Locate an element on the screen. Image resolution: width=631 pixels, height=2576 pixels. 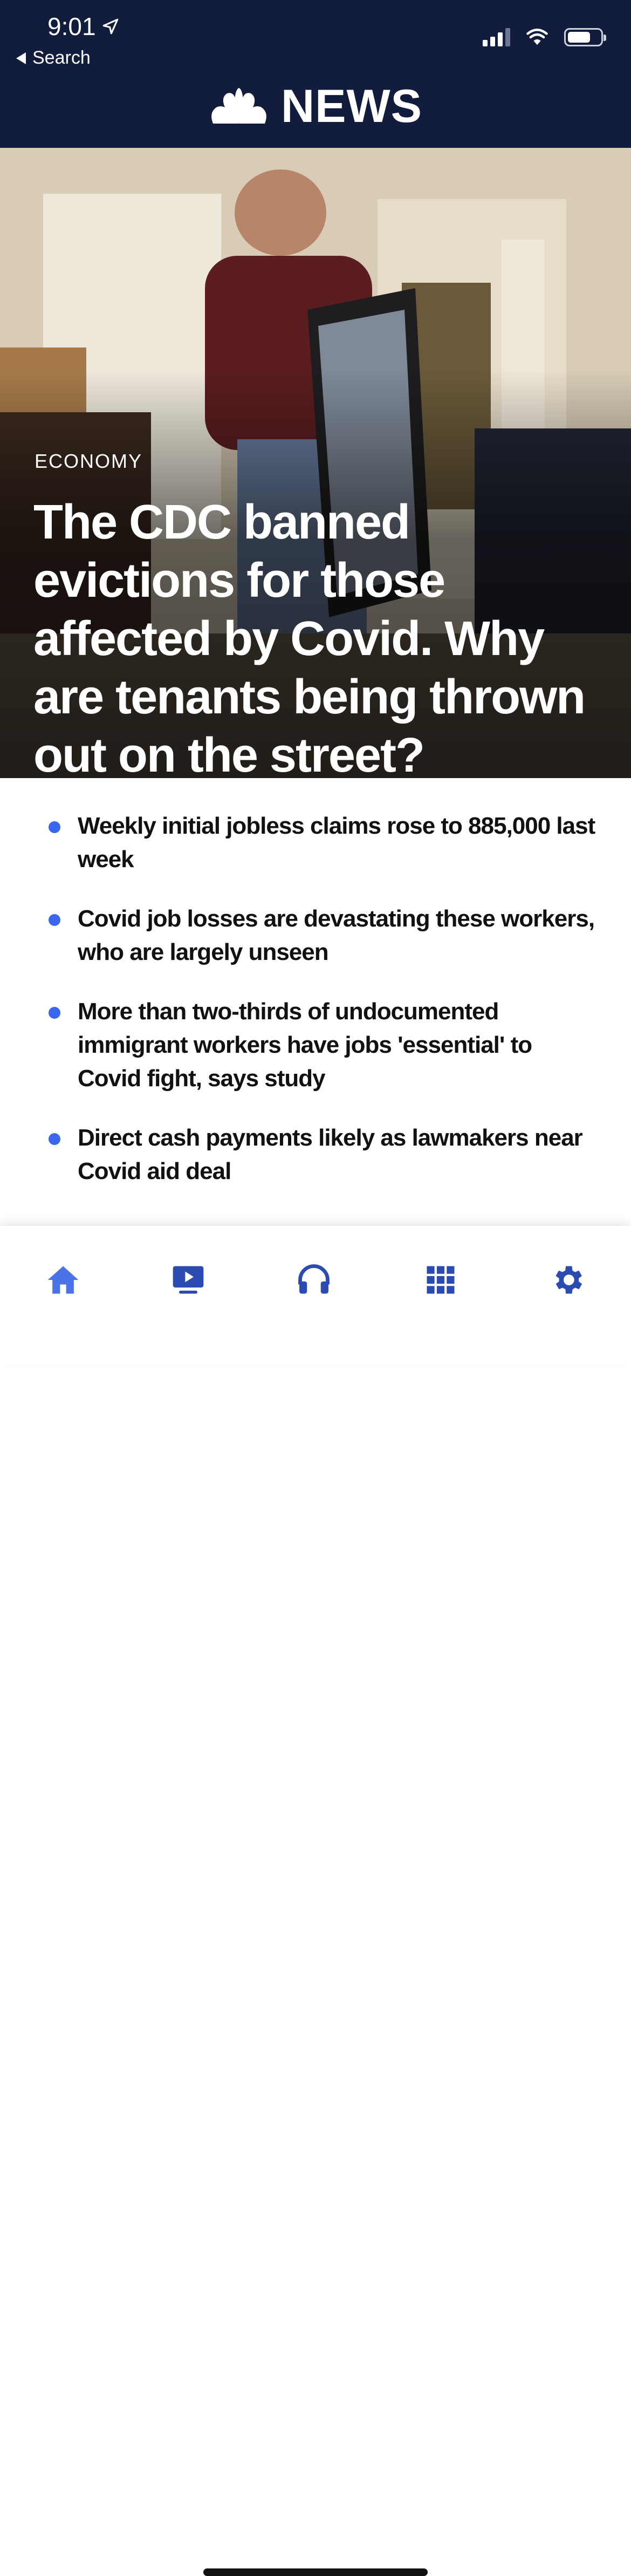
news-wordmark: NEWS is located at coordinates (351, 106).